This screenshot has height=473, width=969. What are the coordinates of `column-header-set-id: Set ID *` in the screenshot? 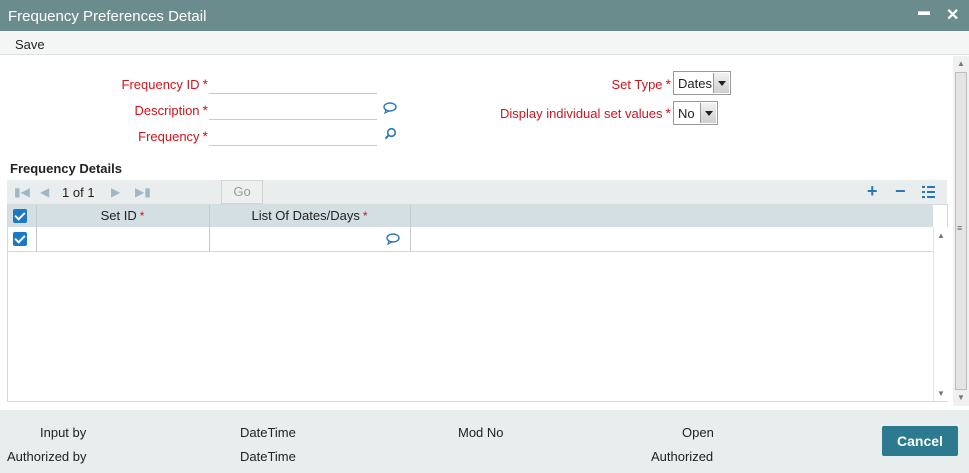 It's located at (122, 215).